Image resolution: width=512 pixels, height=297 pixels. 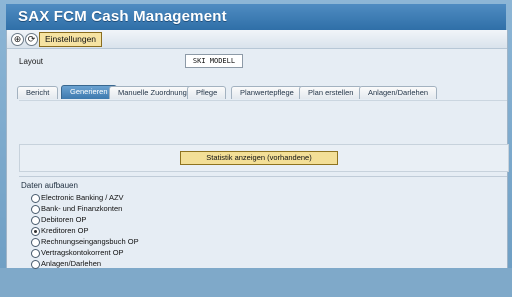 I want to click on tab-manuelle-zuordnung: Manuelle Zuordnung, so click(x=152, y=92).